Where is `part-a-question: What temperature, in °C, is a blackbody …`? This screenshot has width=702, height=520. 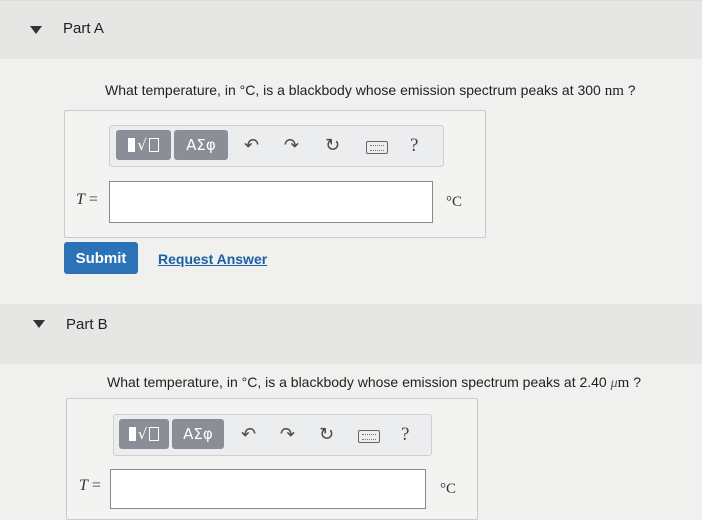
part-a-question: What temperature, in °C, is a blackbody … is located at coordinates (370, 91).